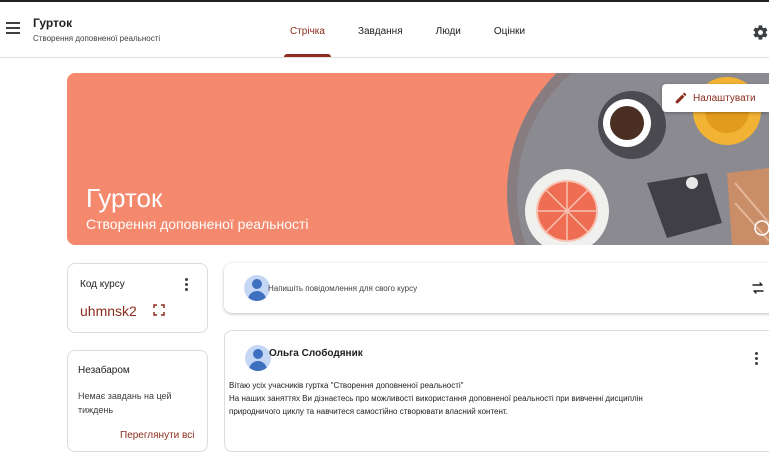  What do you see at coordinates (307, 28) in the screenshot?
I see `tab-stream: Стрічка` at bounding box center [307, 28].